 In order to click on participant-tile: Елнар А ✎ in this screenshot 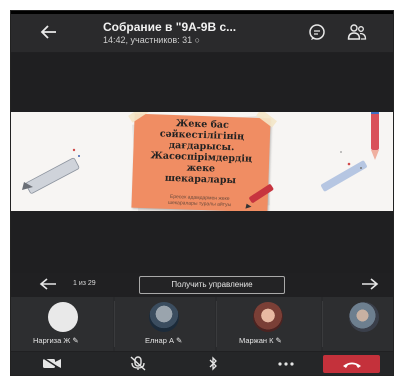, I will do `click(165, 324)`.